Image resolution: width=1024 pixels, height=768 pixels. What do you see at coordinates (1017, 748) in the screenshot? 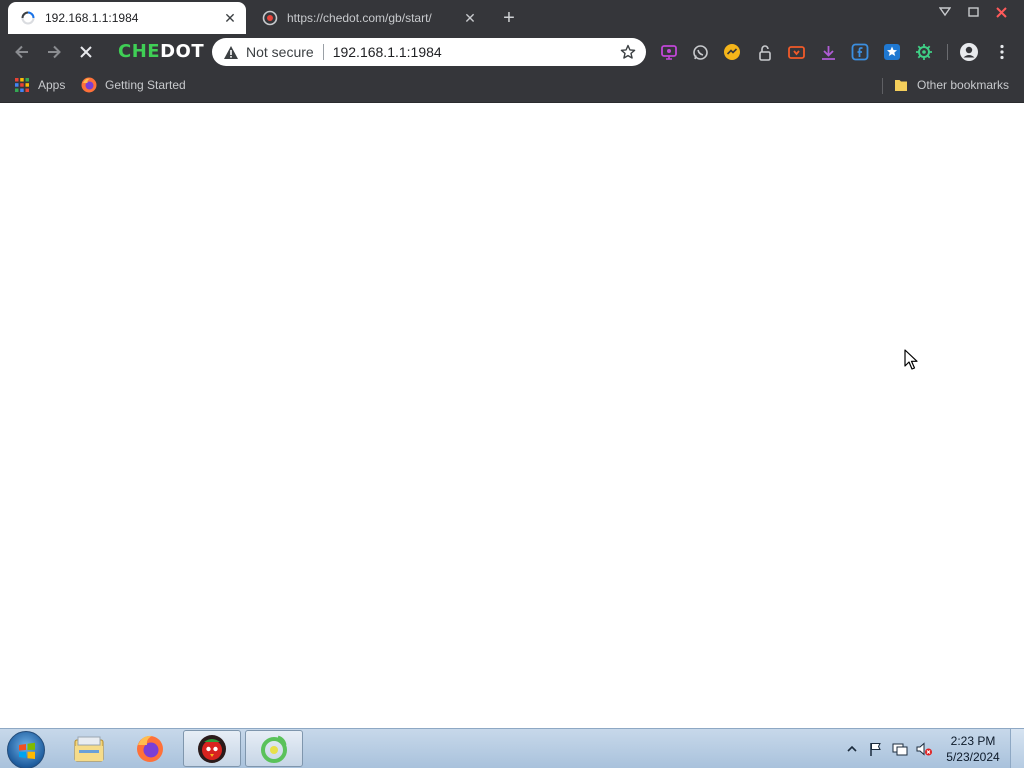
I see `show-desktop-button` at bounding box center [1017, 748].